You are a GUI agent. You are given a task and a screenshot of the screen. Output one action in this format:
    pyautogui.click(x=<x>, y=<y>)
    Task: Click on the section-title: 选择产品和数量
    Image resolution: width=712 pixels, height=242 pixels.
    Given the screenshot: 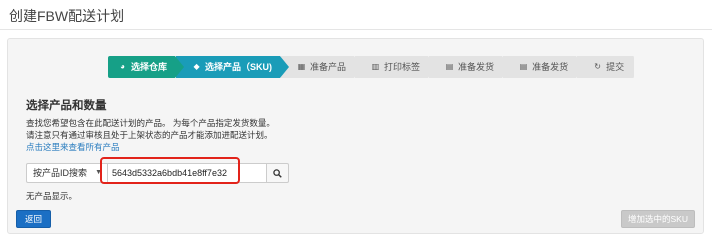 What is the action you would take?
    pyautogui.click(x=66, y=106)
    